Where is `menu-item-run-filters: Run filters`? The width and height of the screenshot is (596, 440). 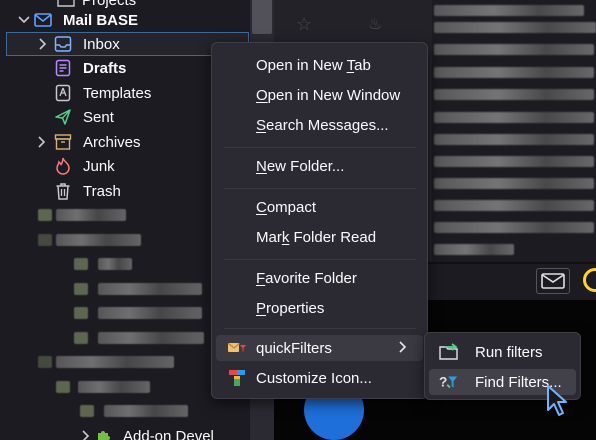 menu-item-run-filters: Run filters is located at coordinates (502, 352).